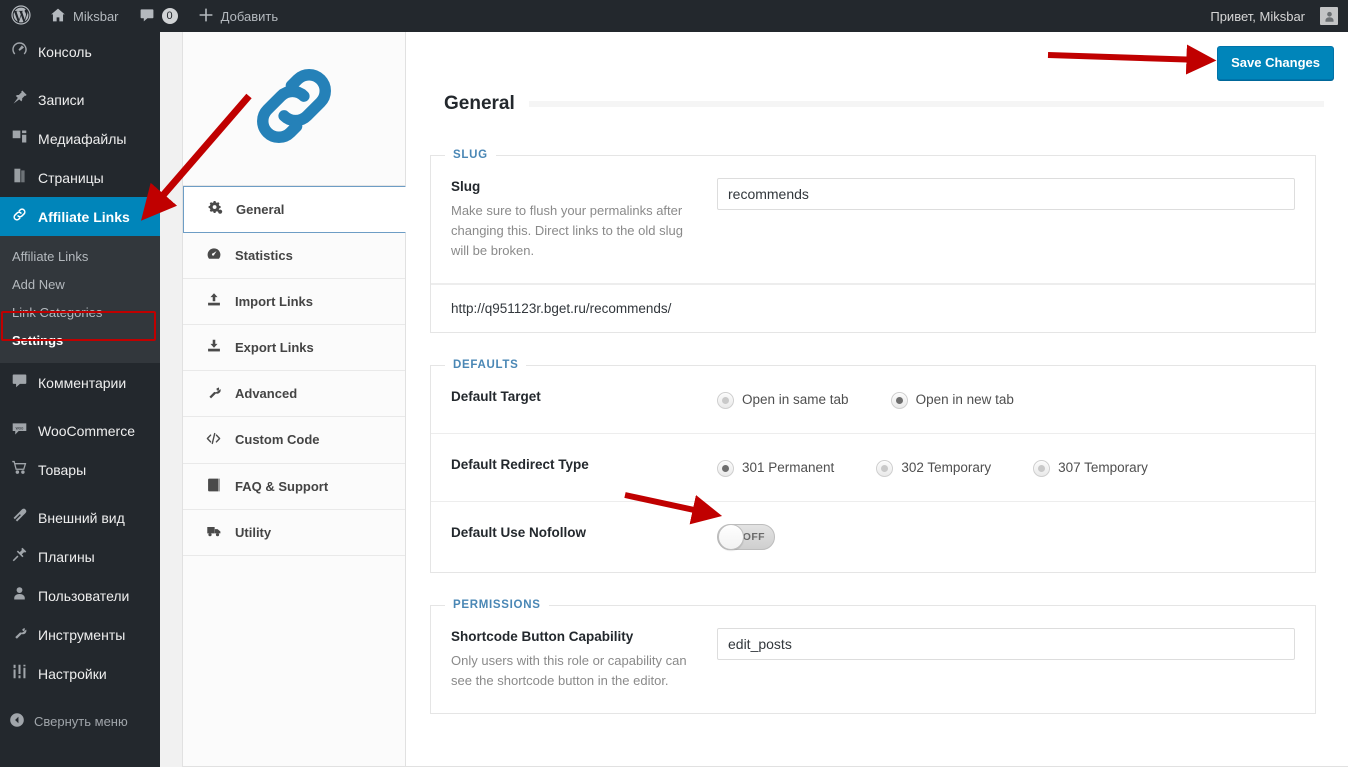 The image size is (1348, 767). I want to click on sidebar-item-label: Внешний вид, so click(81, 517).